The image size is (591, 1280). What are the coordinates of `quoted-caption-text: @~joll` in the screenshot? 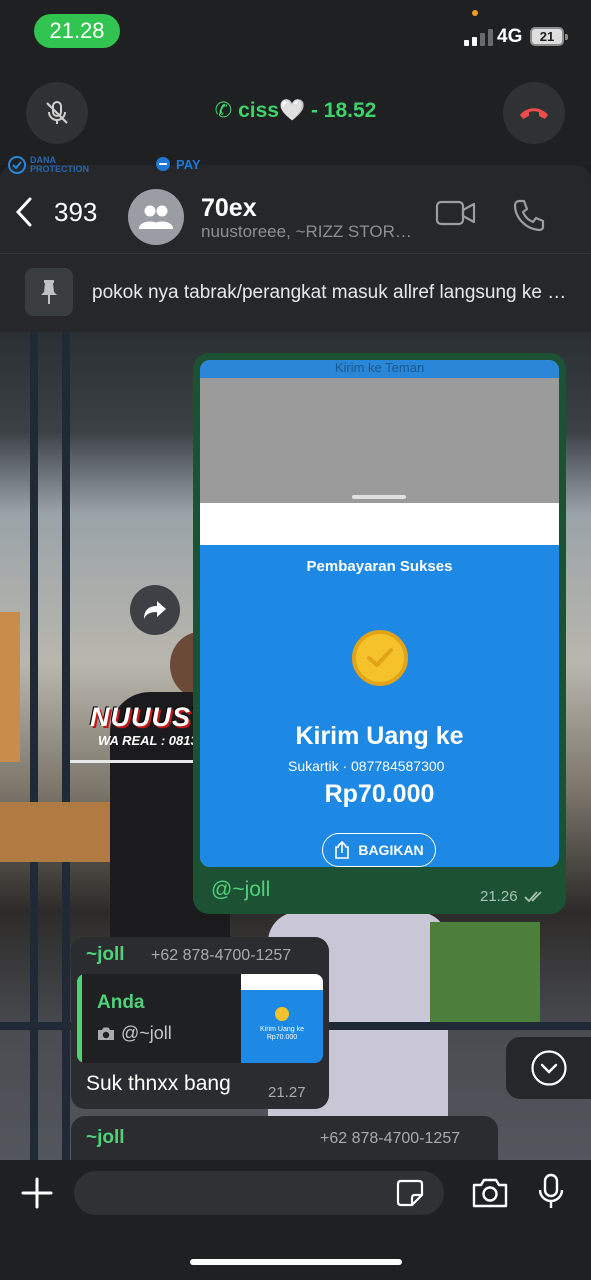 It's located at (146, 1033).